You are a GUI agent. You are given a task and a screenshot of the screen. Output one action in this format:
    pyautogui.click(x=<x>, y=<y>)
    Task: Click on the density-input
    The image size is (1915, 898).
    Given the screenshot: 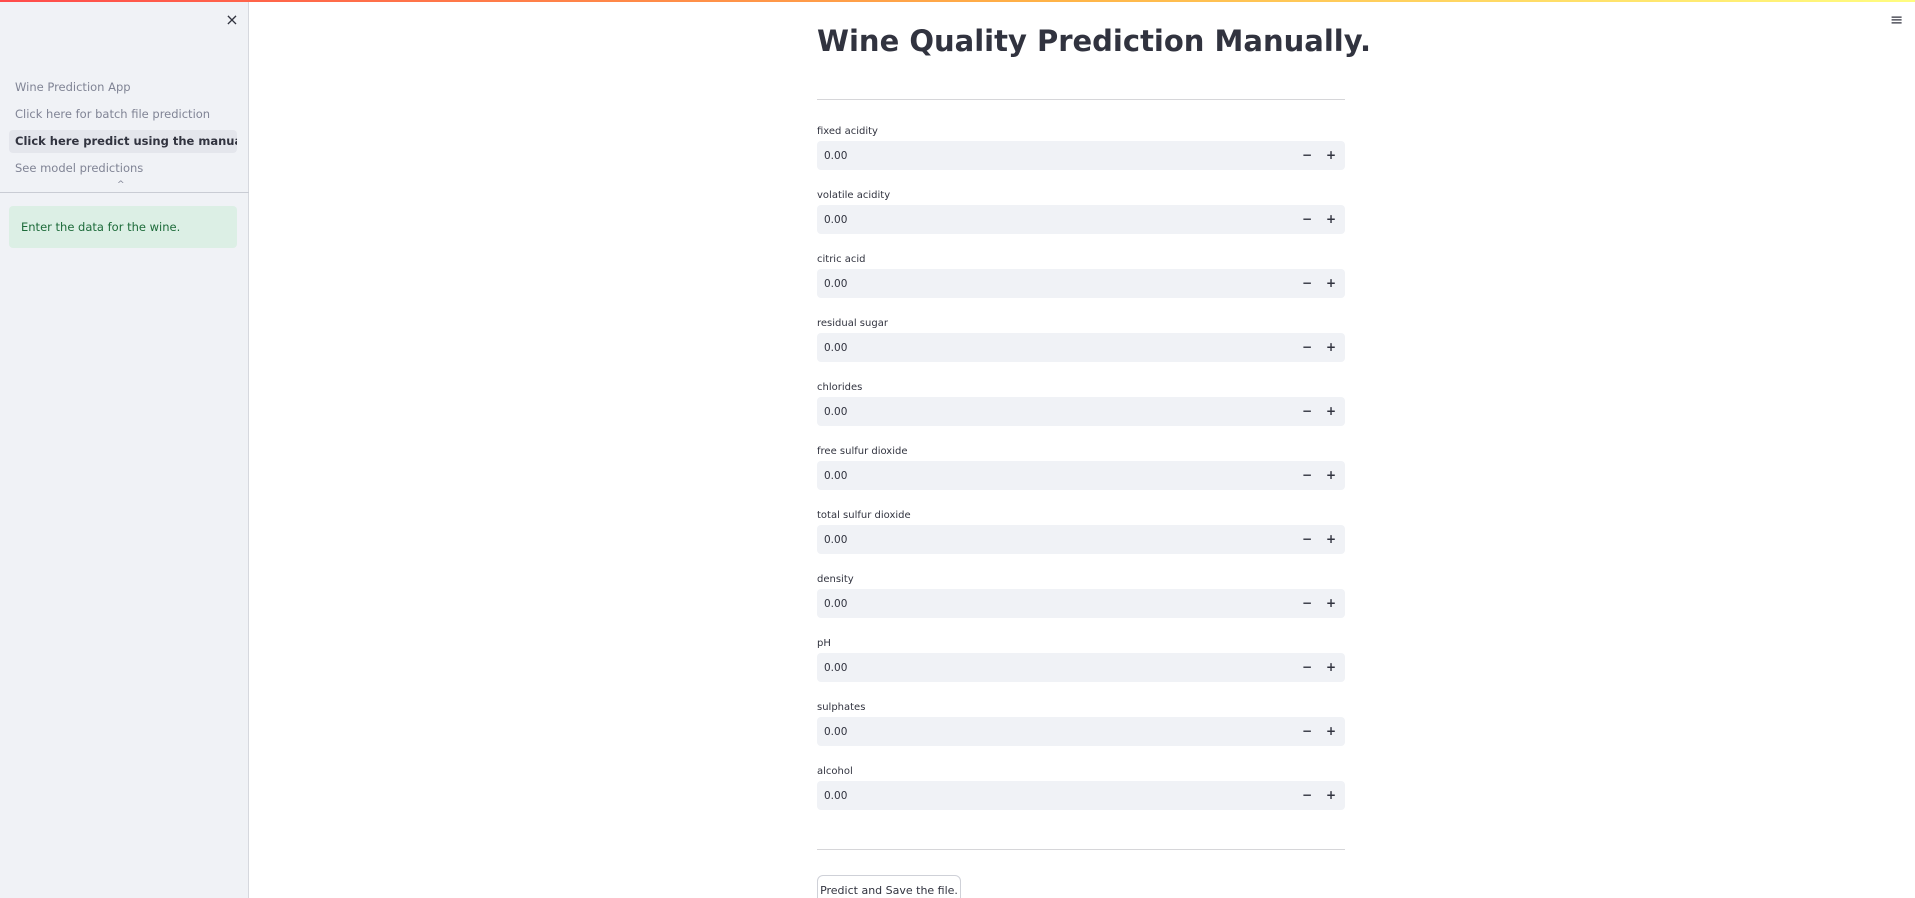 What is the action you would take?
    pyautogui.click(x=1052, y=603)
    